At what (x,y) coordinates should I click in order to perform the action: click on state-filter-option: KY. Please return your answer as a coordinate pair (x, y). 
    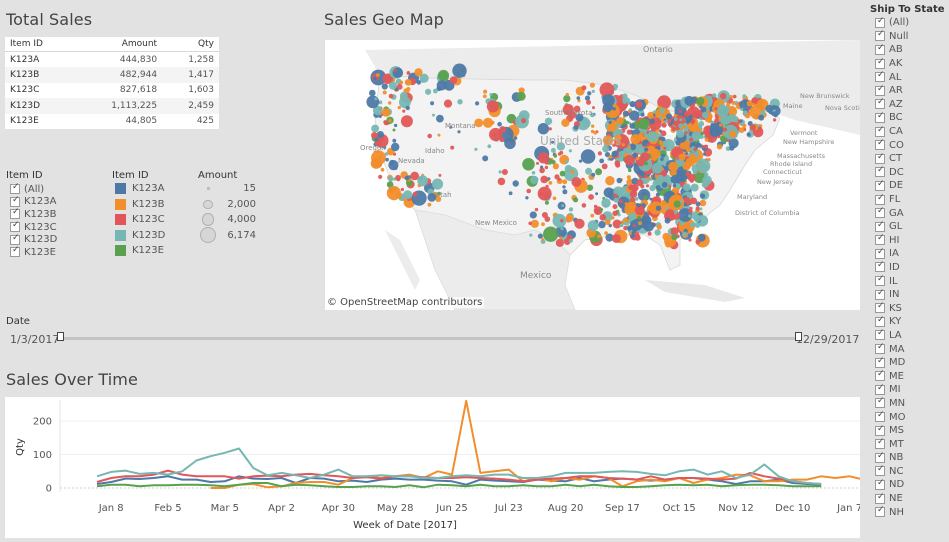
    Looking at the image, I should click on (912, 322).